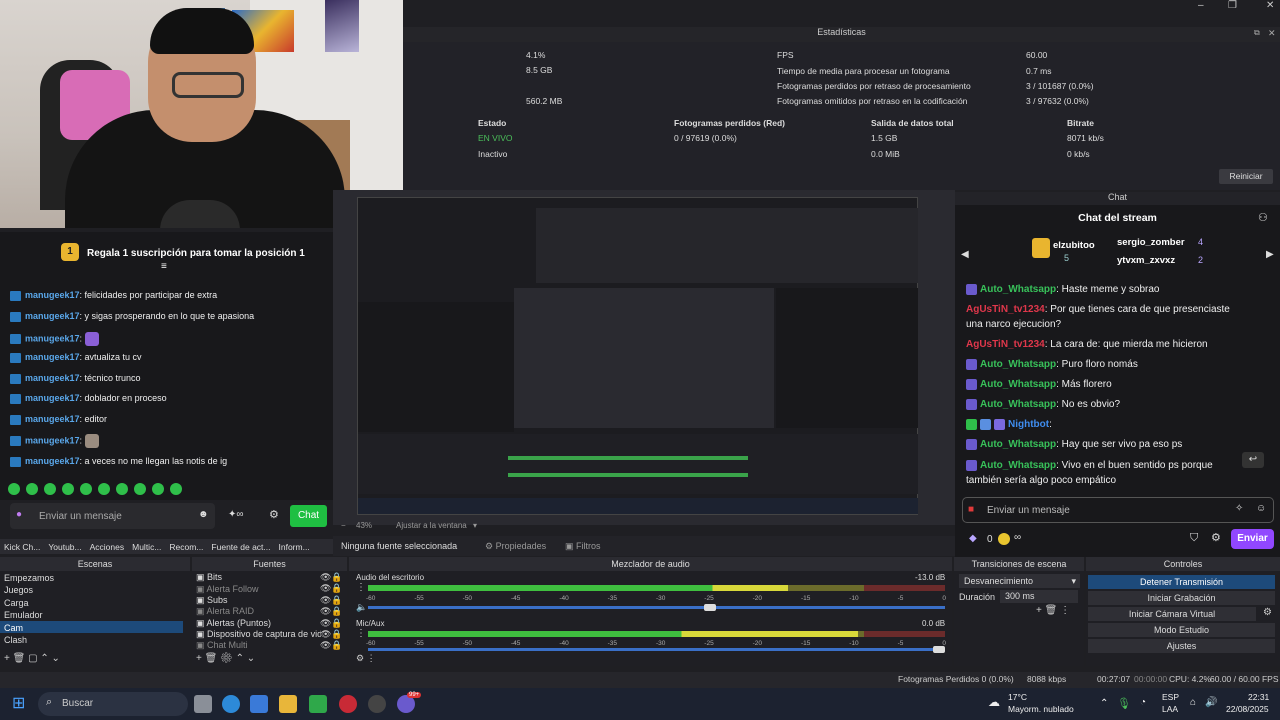 The width and height of the screenshot is (1280, 720). Describe the element at coordinates (1170, 697) in the screenshot. I see `language: ESP` at that location.